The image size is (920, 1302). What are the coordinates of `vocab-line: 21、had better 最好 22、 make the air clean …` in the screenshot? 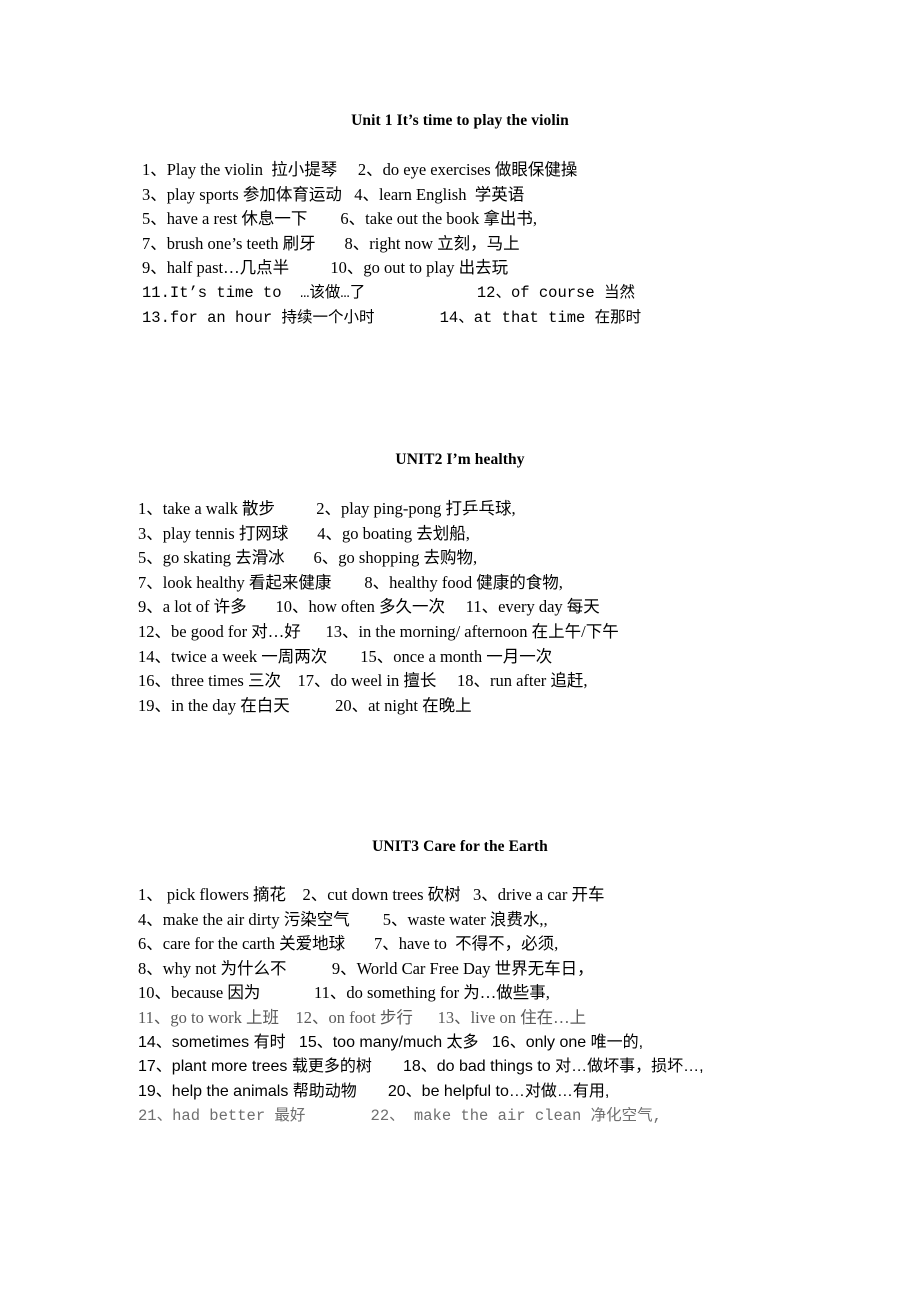 It's located at (400, 1116).